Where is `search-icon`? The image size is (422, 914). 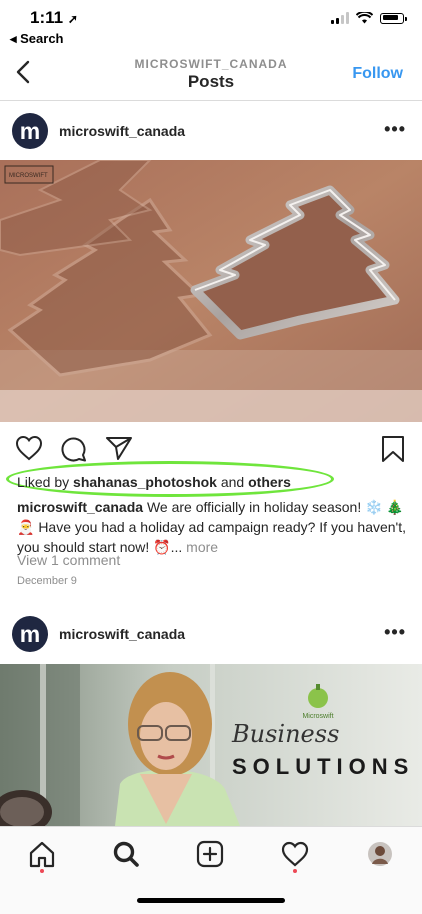
search-icon is located at coordinates (126, 854).